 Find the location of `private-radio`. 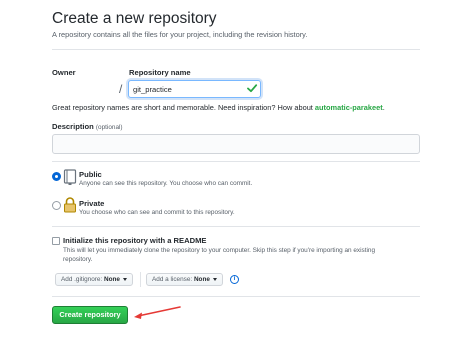

private-radio is located at coordinates (56, 205).